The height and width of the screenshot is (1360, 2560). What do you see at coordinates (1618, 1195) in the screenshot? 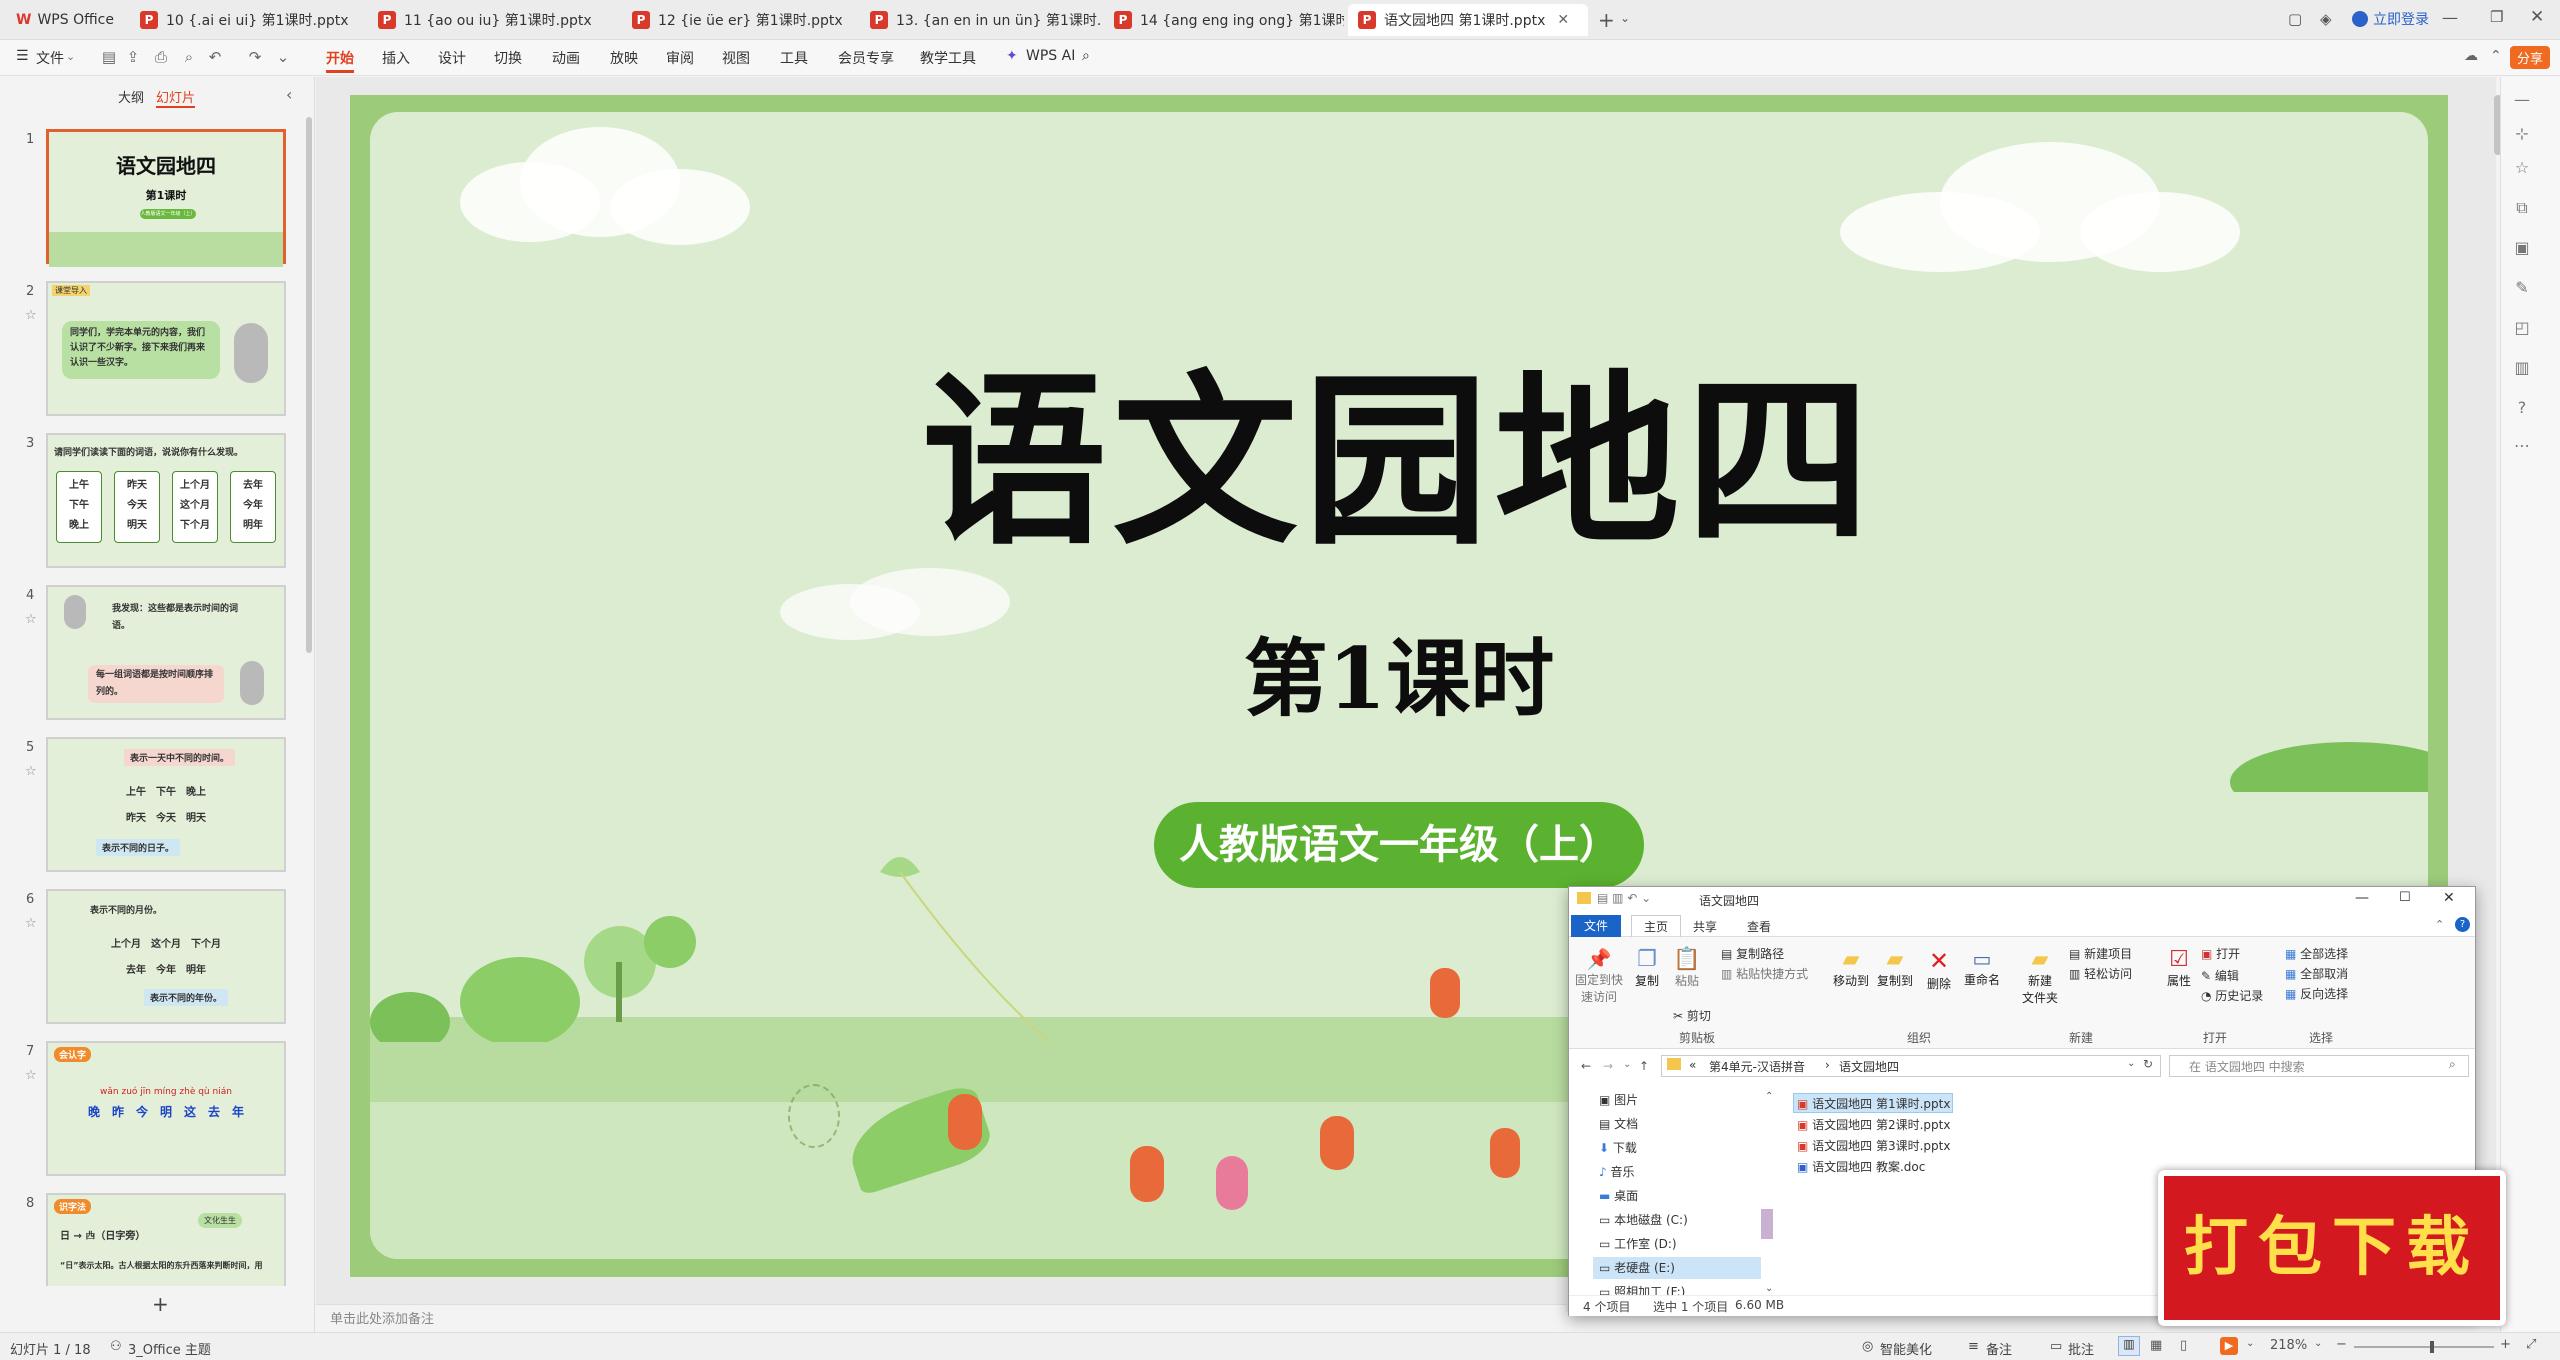
I see `nav-desktop: ▬ 桌面` at bounding box center [1618, 1195].